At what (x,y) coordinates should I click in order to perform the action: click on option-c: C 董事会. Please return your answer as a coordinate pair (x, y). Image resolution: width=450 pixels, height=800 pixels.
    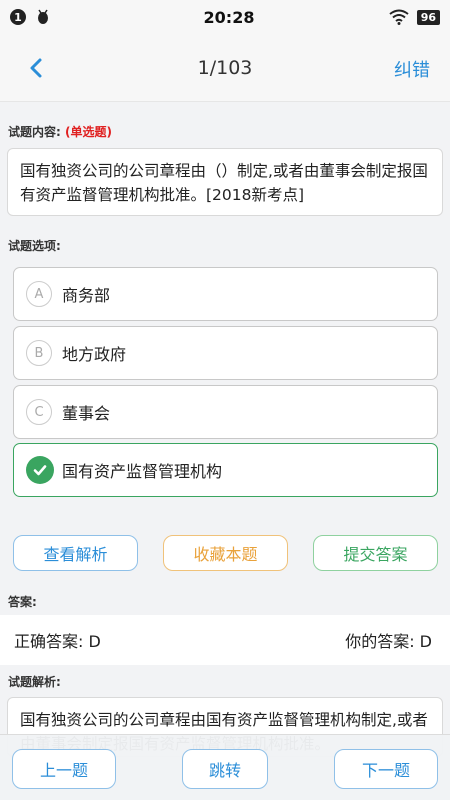
    Looking at the image, I should click on (225, 412).